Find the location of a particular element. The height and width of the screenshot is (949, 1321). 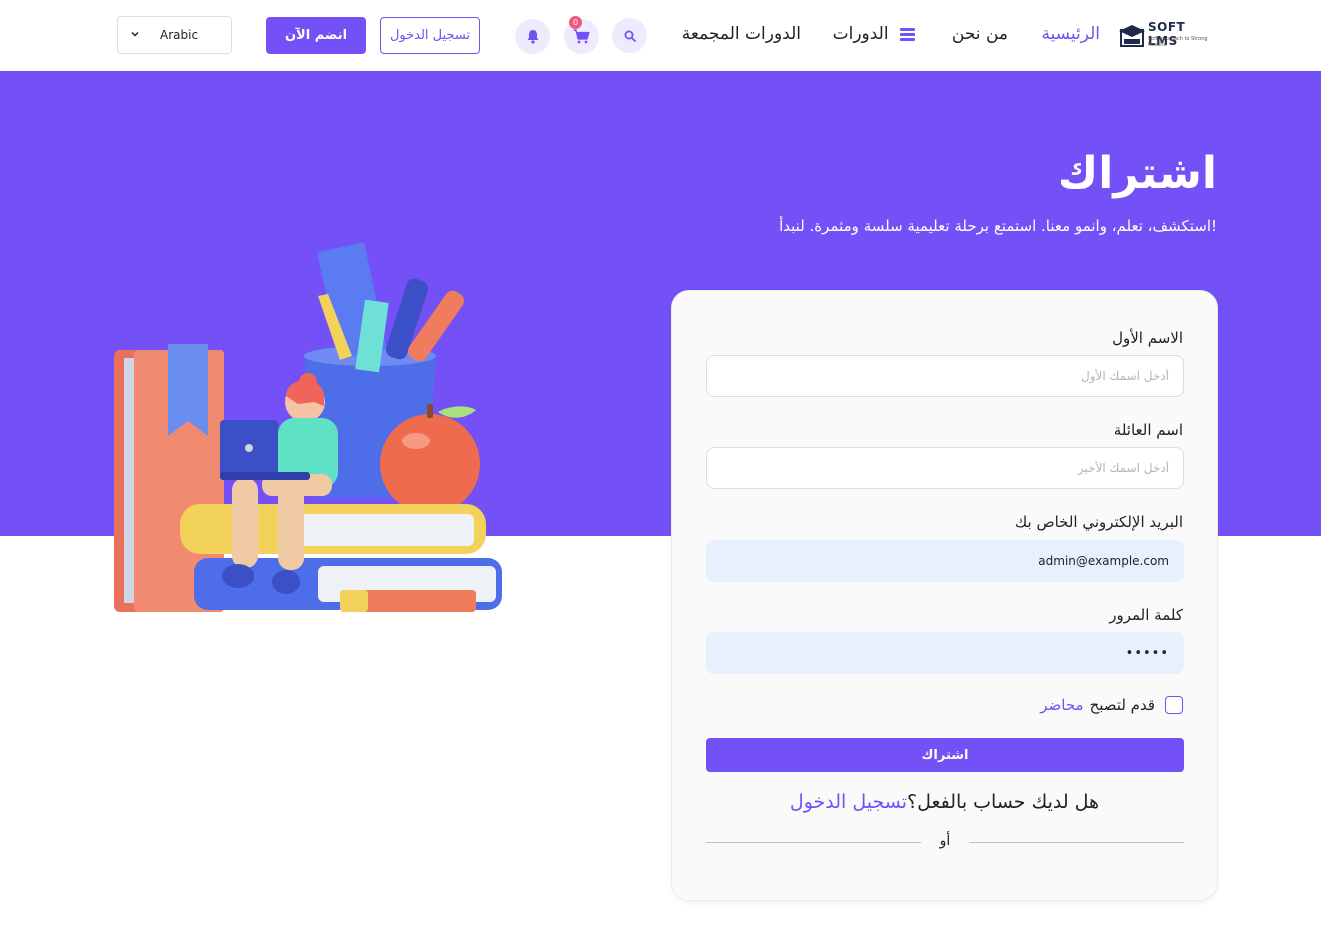

logo: SOFT LMS Soft approach to Strong Results is located at coordinates (1163, 36).